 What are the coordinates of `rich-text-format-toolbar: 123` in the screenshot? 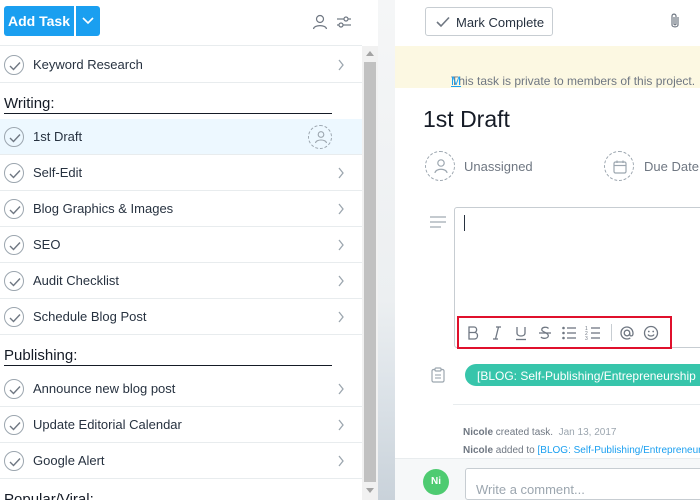 It's located at (564, 332).